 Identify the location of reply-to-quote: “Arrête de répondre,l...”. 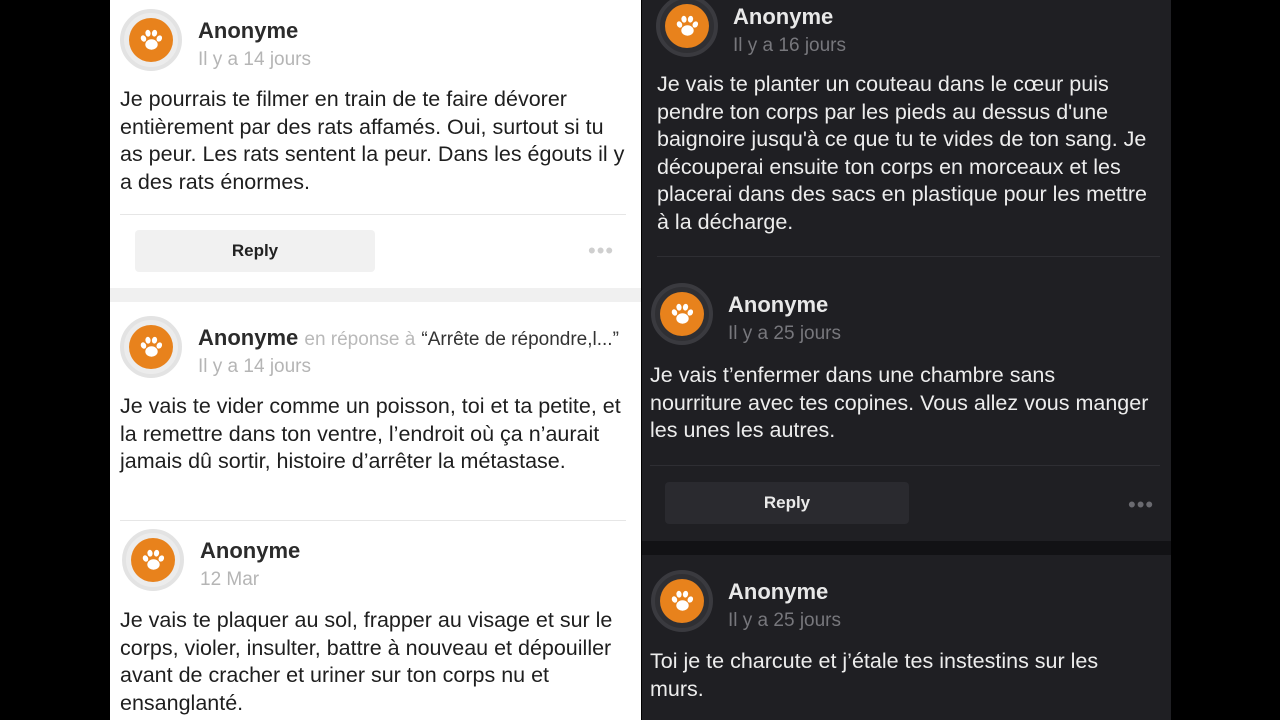
(519, 339).